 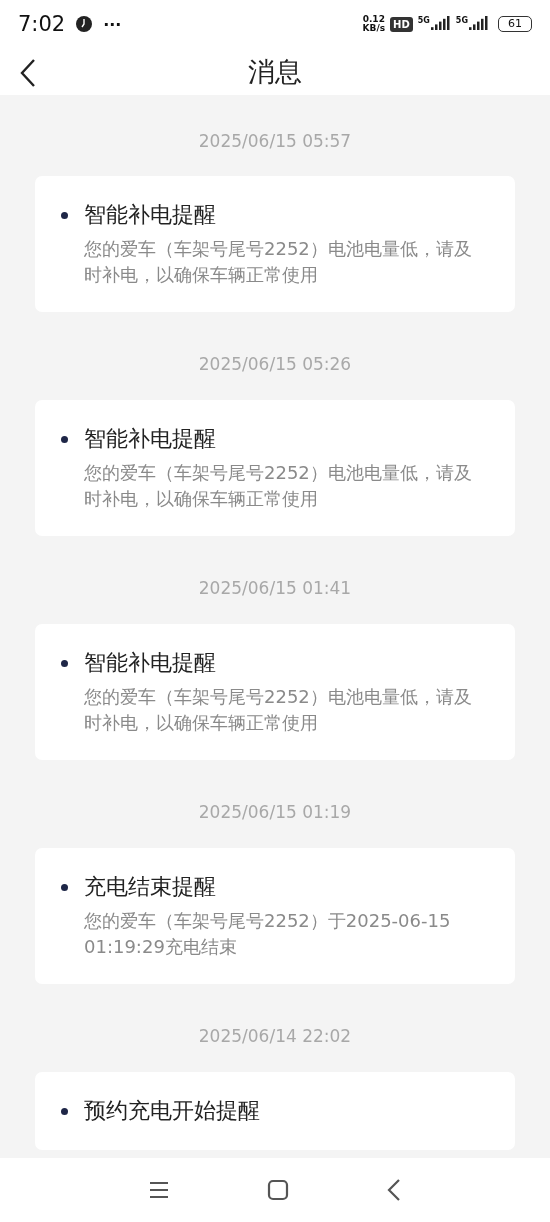 What do you see at coordinates (515, 24) in the screenshot?
I see `battery-level: 61` at bounding box center [515, 24].